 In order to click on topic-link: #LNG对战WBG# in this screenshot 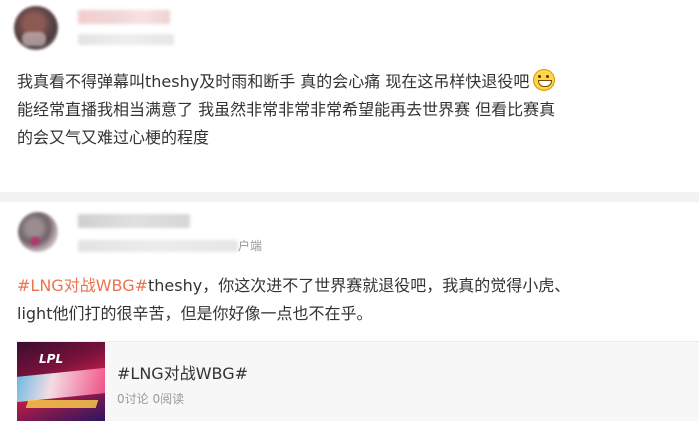, I will do `click(82, 285)`.